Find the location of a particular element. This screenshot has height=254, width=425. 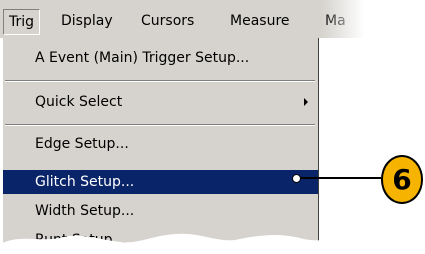

menu-display: Display is located at coordinates (87, 21).